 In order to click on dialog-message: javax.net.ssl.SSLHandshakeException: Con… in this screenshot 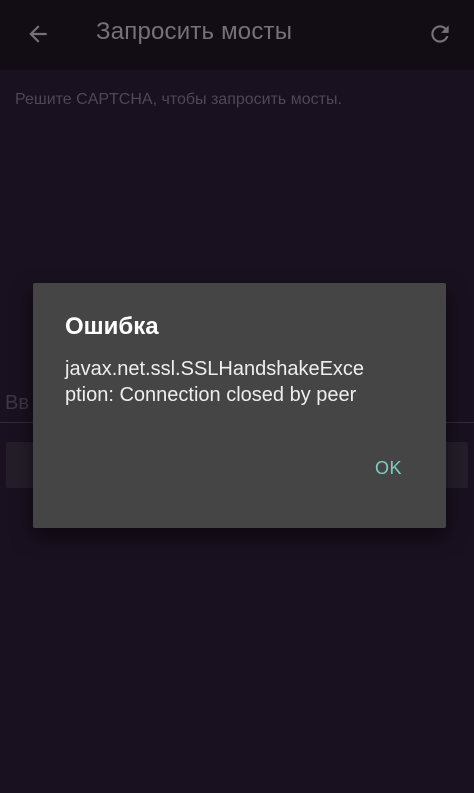, I will do `click(215, 382)`.